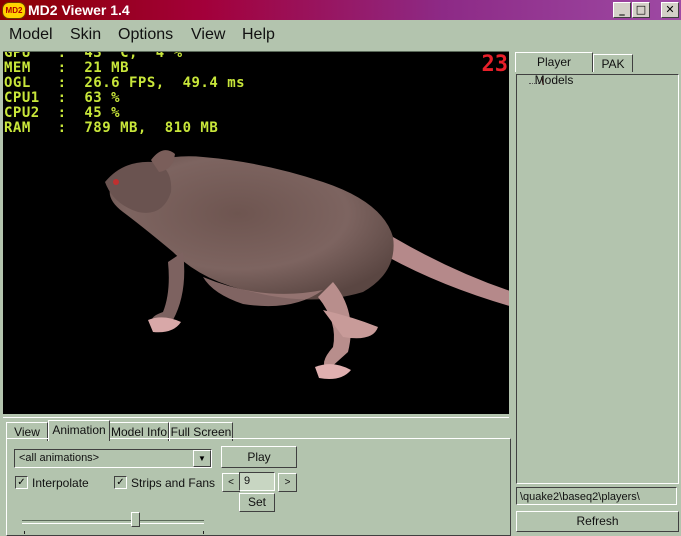 This screenshot has width=681, height=536. Describe the element at coordinates (340, 34) in the screenshot. I see `menu-bar: Model Skin Options View Help` at that location.